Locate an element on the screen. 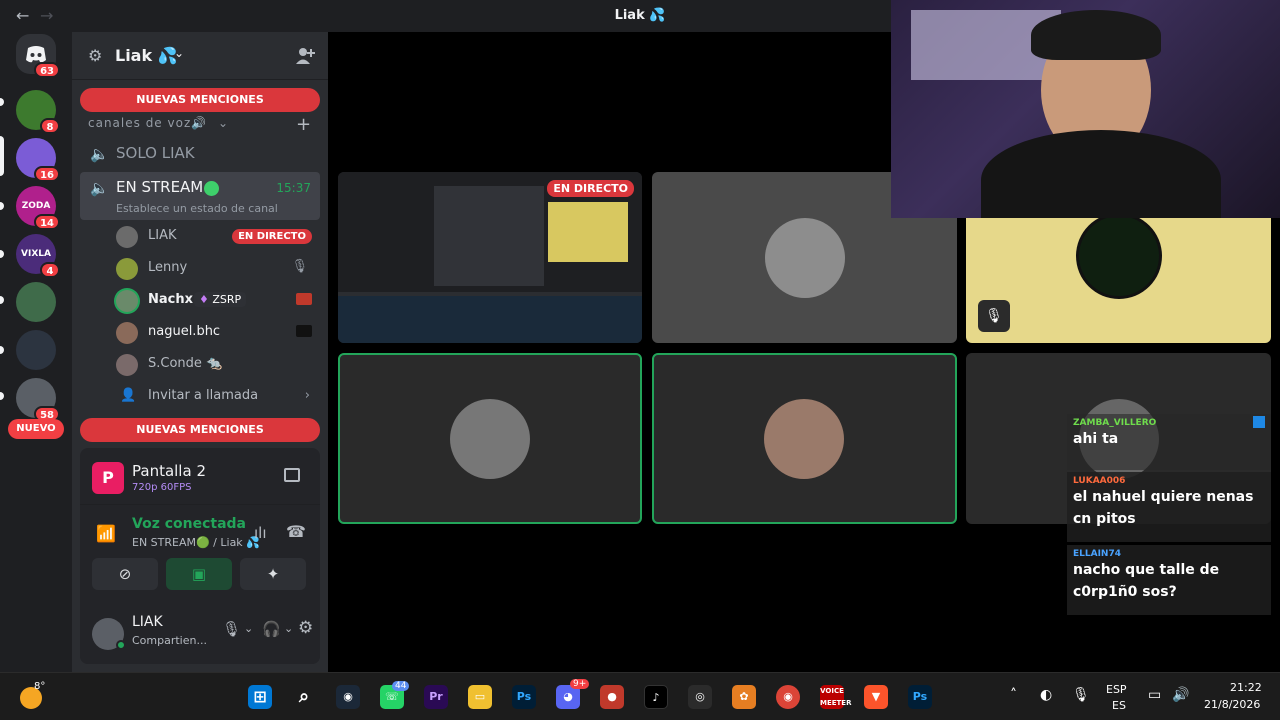  fl-studio-icon: ✿ is located at coordinates (744, 697).